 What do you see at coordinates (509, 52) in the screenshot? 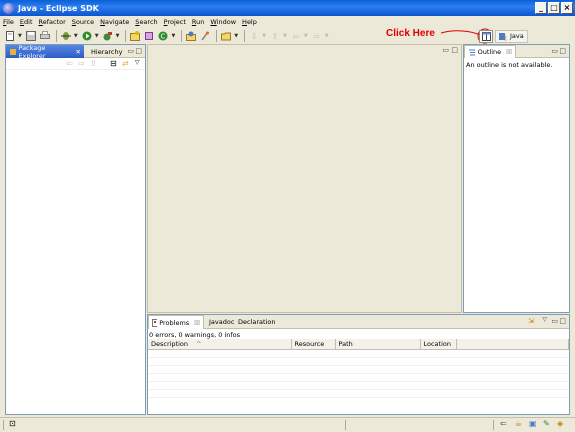
I see `close-outline-icon: ☒` at bounding box center [509, 52].